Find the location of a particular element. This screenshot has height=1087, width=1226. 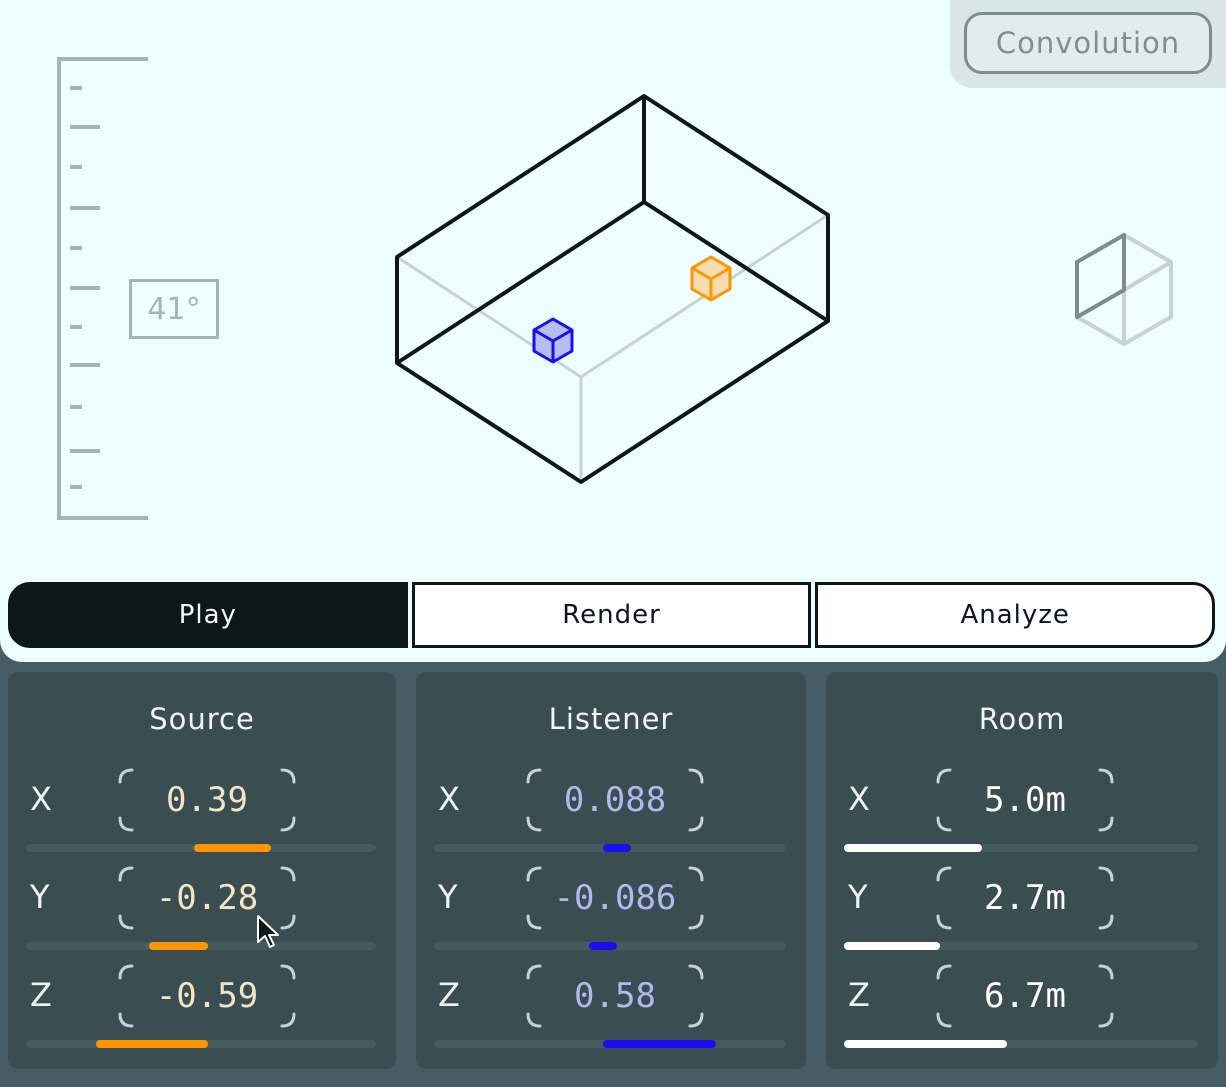

listener-panel: Listener X 0.088 Y -0.086 Z 0.58 is located at coordinates (611, 870).